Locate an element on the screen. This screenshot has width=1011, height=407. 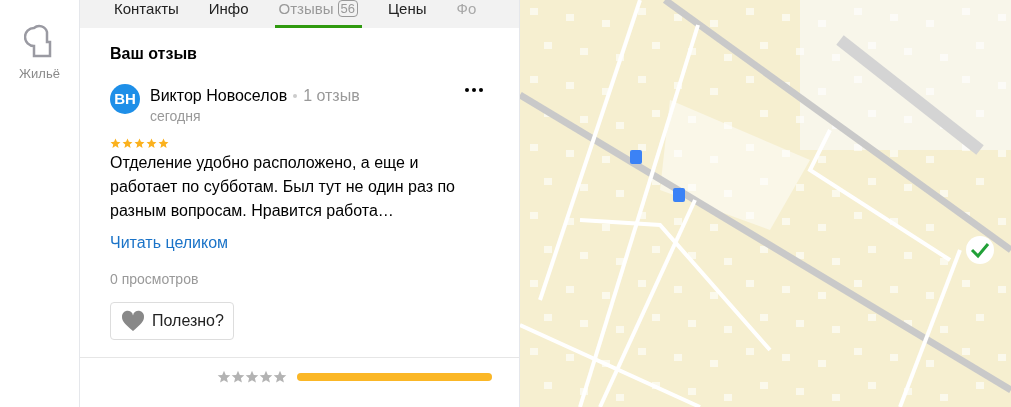
tab: Инфо is located at coordinates (228, 14).